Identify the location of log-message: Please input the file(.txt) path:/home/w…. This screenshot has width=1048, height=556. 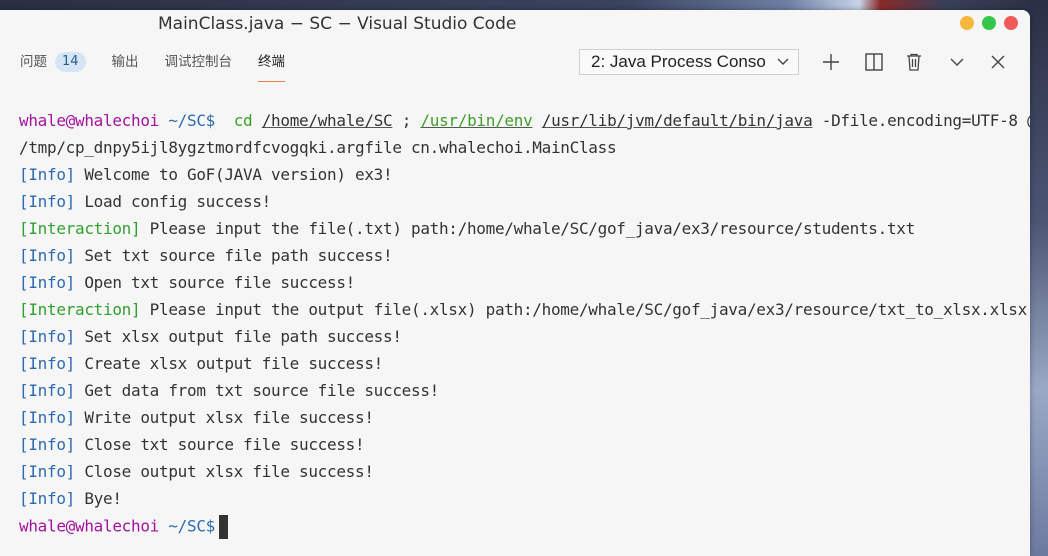
(528, 228).